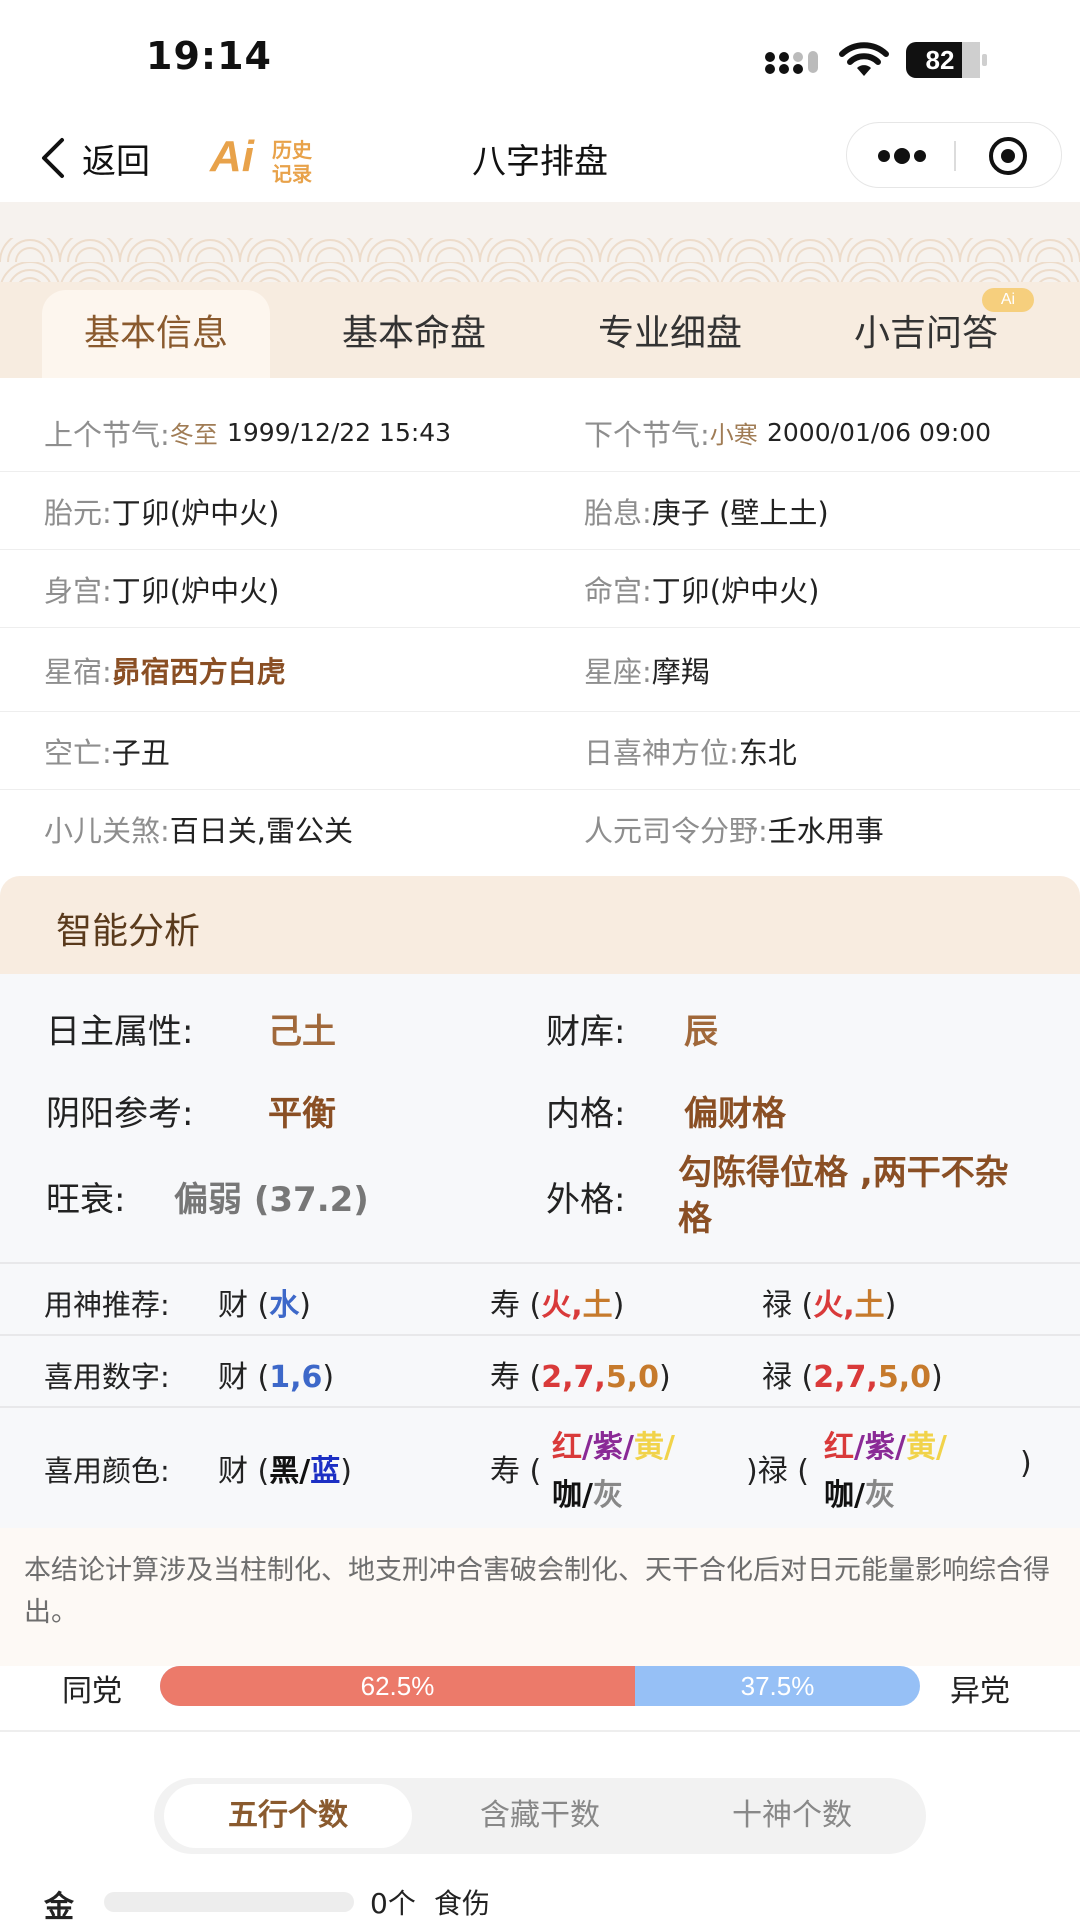  What do you see at coordinates (706, 510) in the screenshot?
I see `taixi: 胎息: 庚子 (壁上土)` at bounding box center [706, 510].